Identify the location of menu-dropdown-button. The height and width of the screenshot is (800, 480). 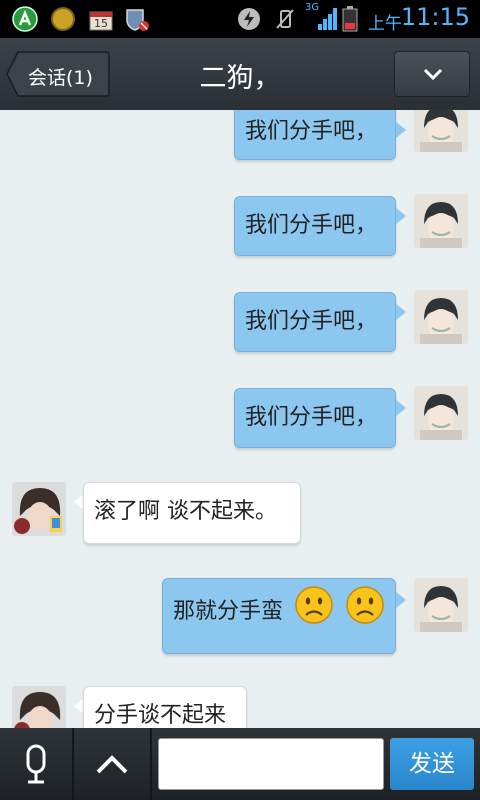
(432, 74).